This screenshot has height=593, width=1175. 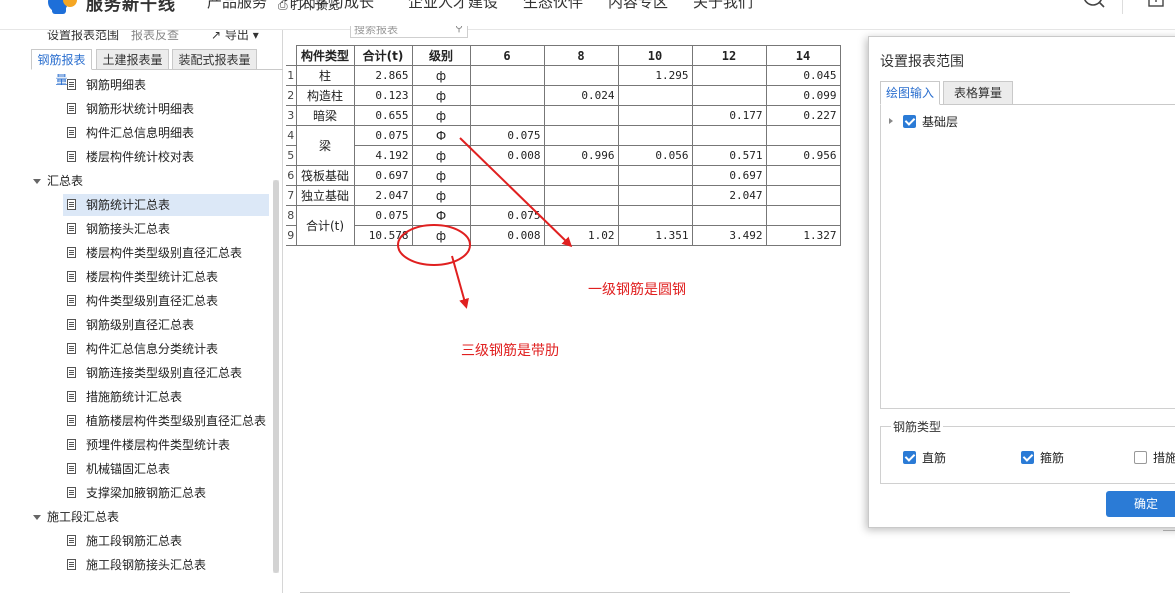 I want to click on tree-item: 施工段钢筋接头汇总表, so click(x=136, y=565).